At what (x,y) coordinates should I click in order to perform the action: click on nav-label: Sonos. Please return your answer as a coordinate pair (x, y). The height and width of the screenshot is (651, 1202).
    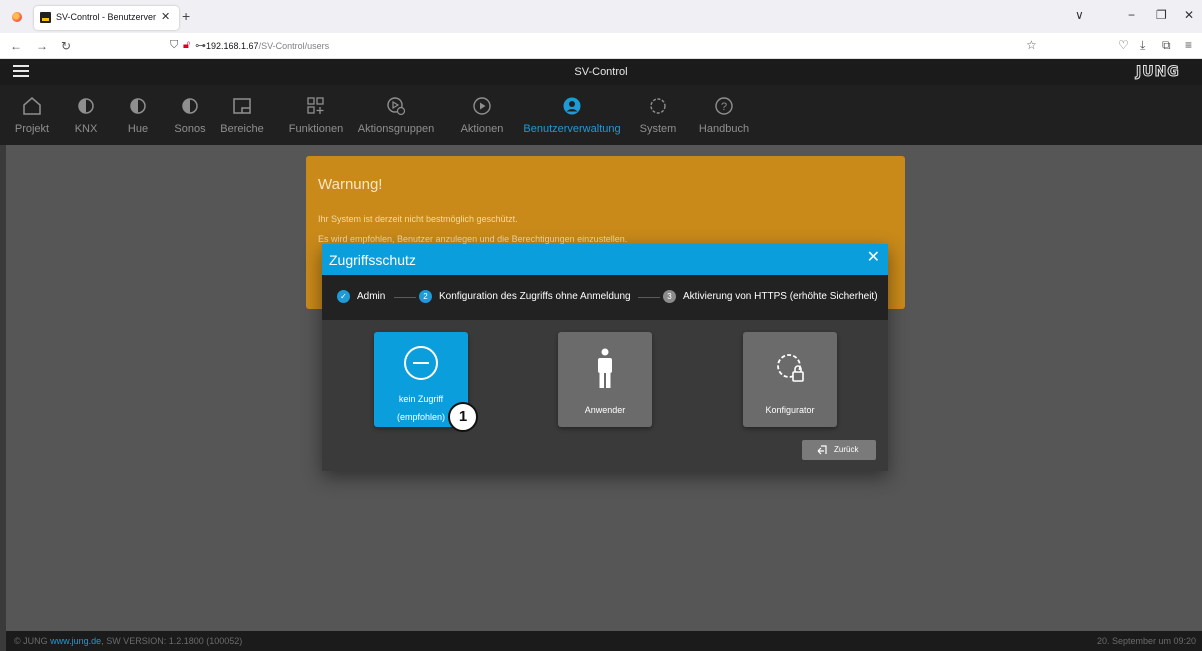
    Looking at the image, I should click on (190, 129).